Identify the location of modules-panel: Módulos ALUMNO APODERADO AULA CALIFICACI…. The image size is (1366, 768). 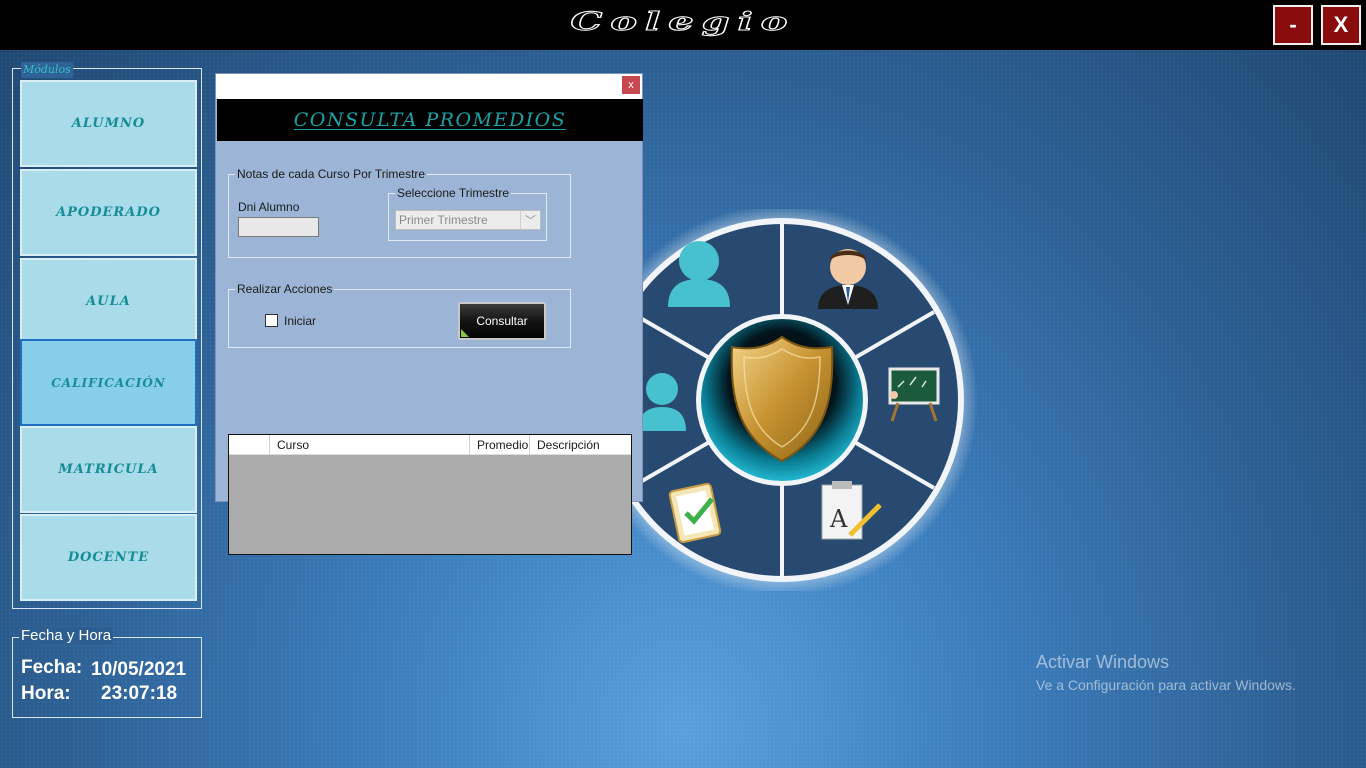
(107, 335).